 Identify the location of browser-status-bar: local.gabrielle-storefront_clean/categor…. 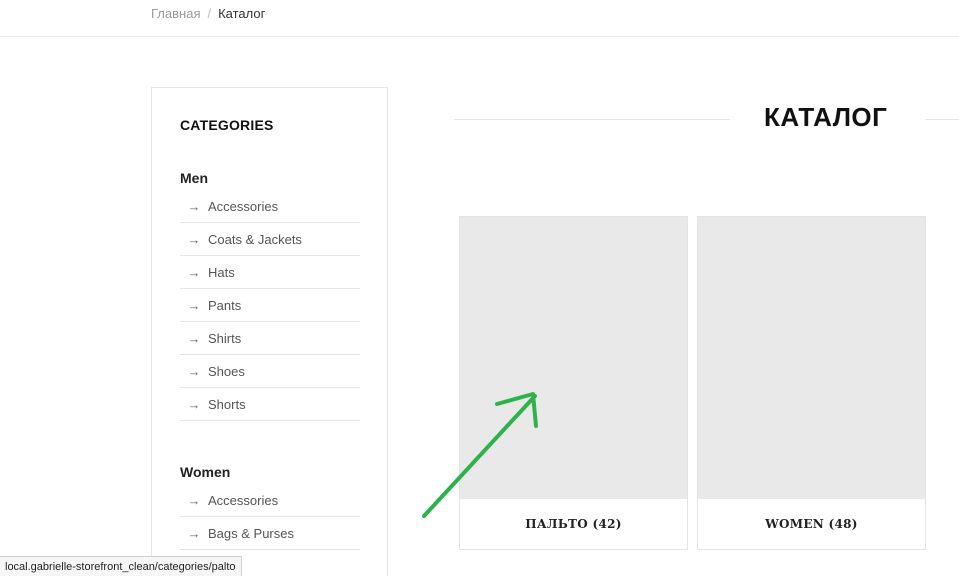
(121, 566).